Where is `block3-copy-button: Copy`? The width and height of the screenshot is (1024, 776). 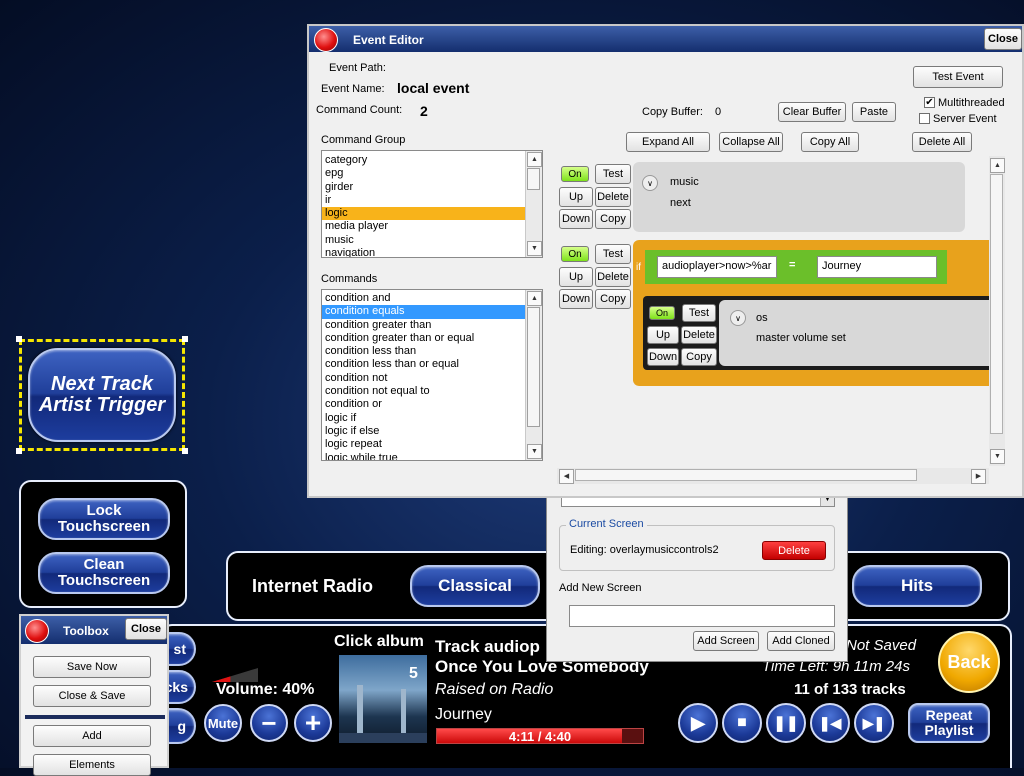
block3-copy-button: Copy is located at coordinates (699, 357).